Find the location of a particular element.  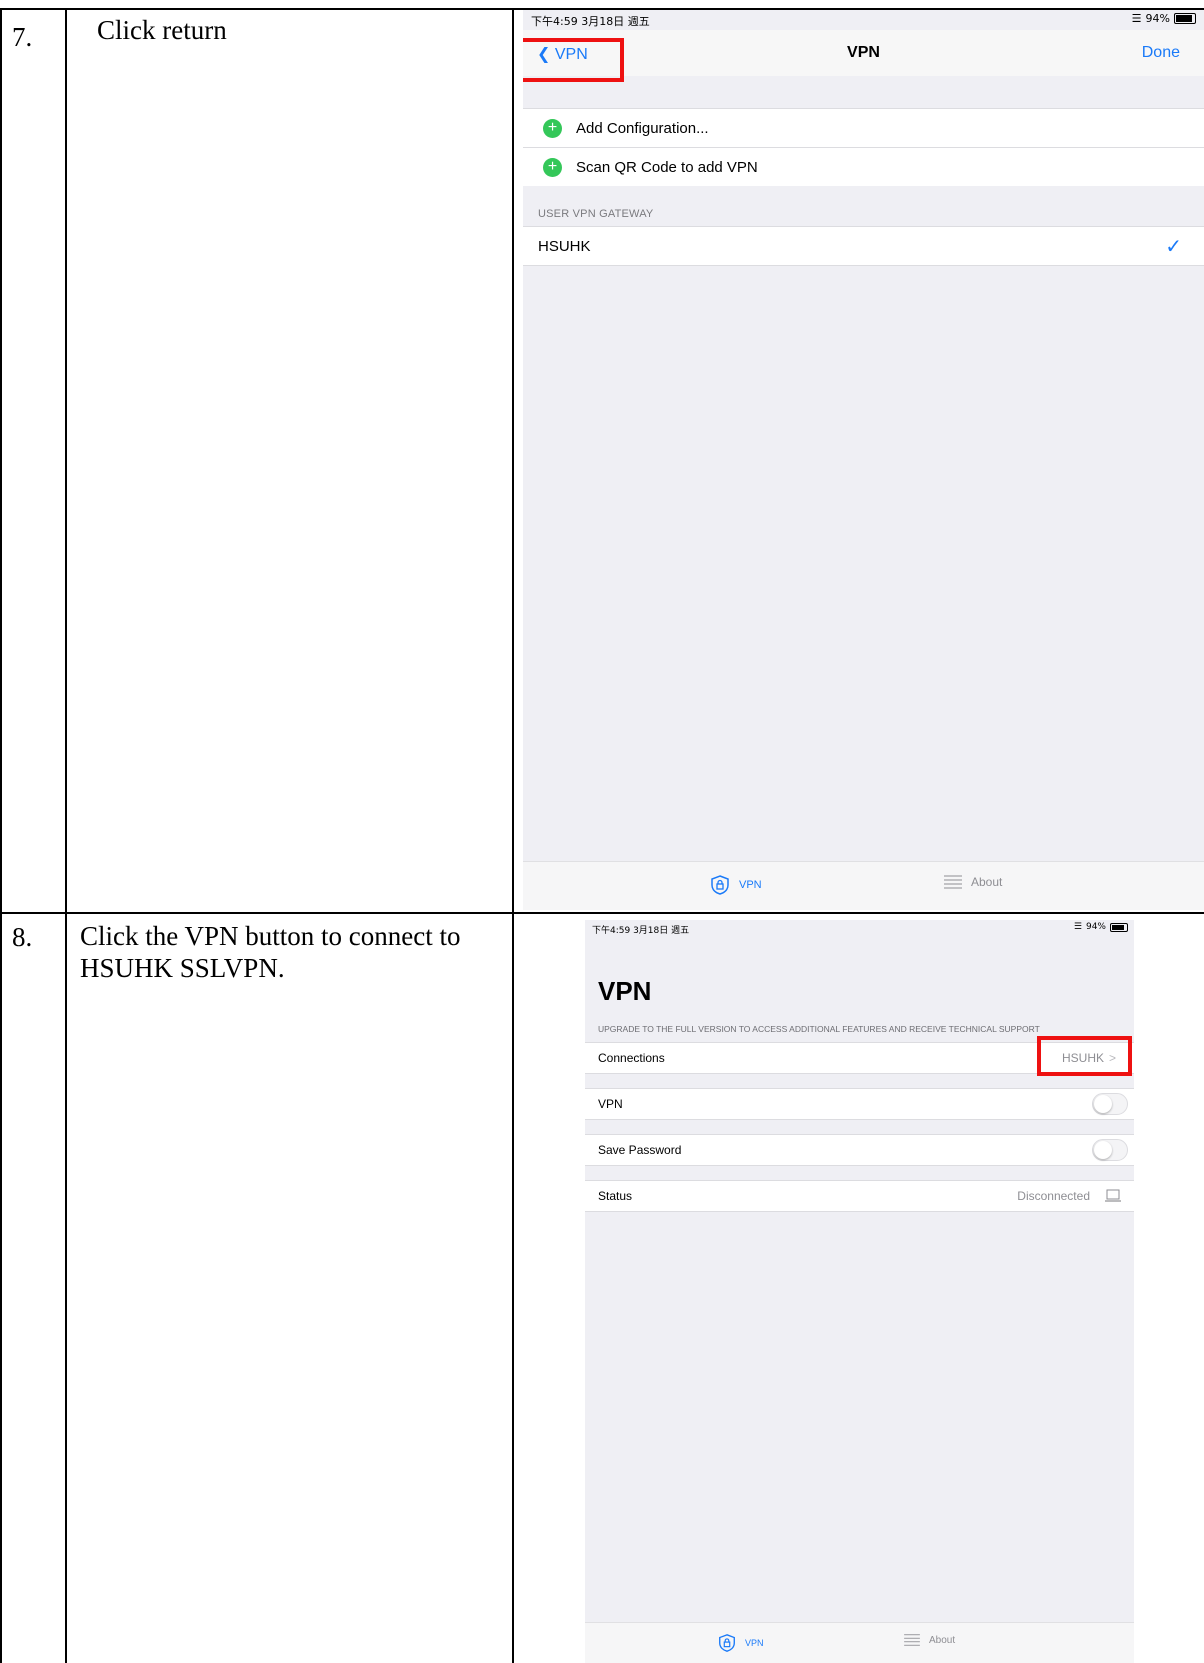

vpn-toggle-group: VPN is located at coordinates (859, 1104).